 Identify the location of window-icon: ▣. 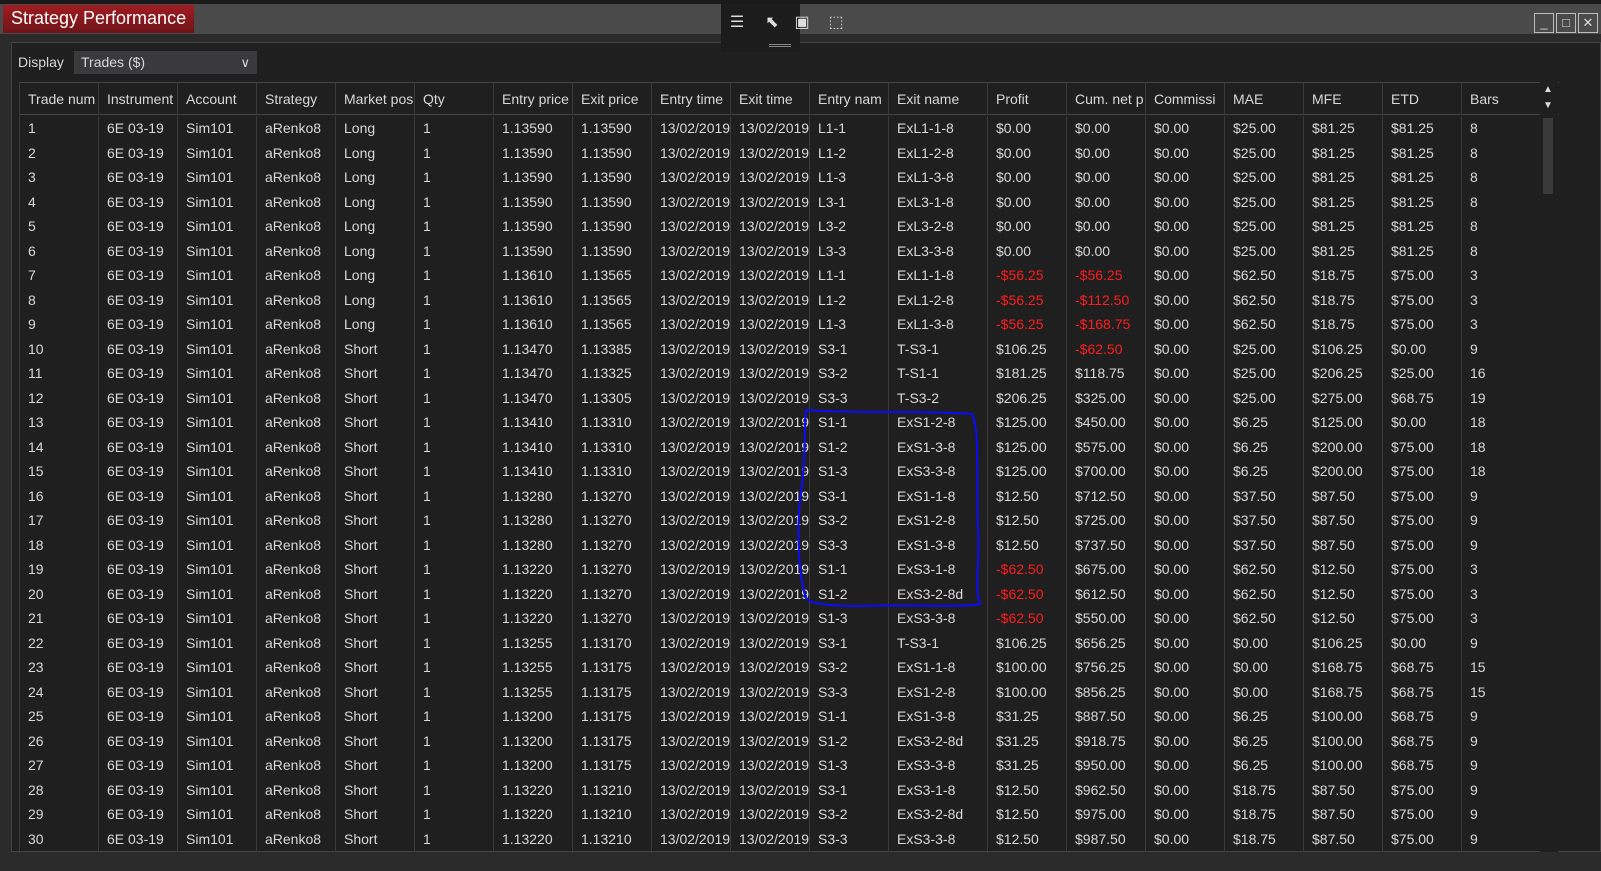
(802, 23).